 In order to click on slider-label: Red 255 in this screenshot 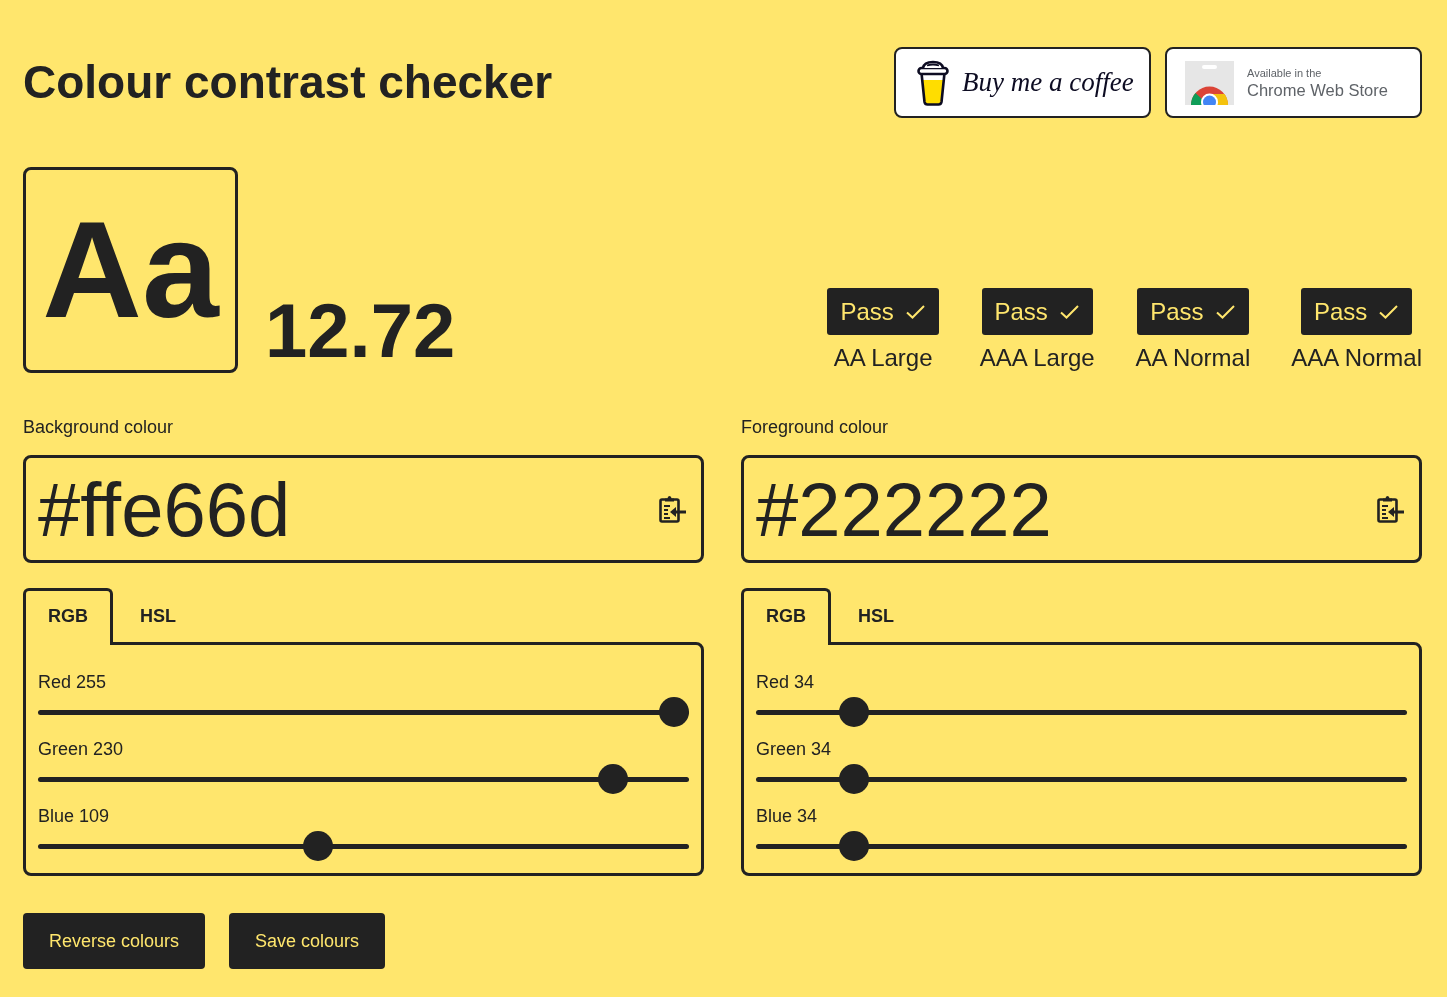, I will do `click(72, 682)`.